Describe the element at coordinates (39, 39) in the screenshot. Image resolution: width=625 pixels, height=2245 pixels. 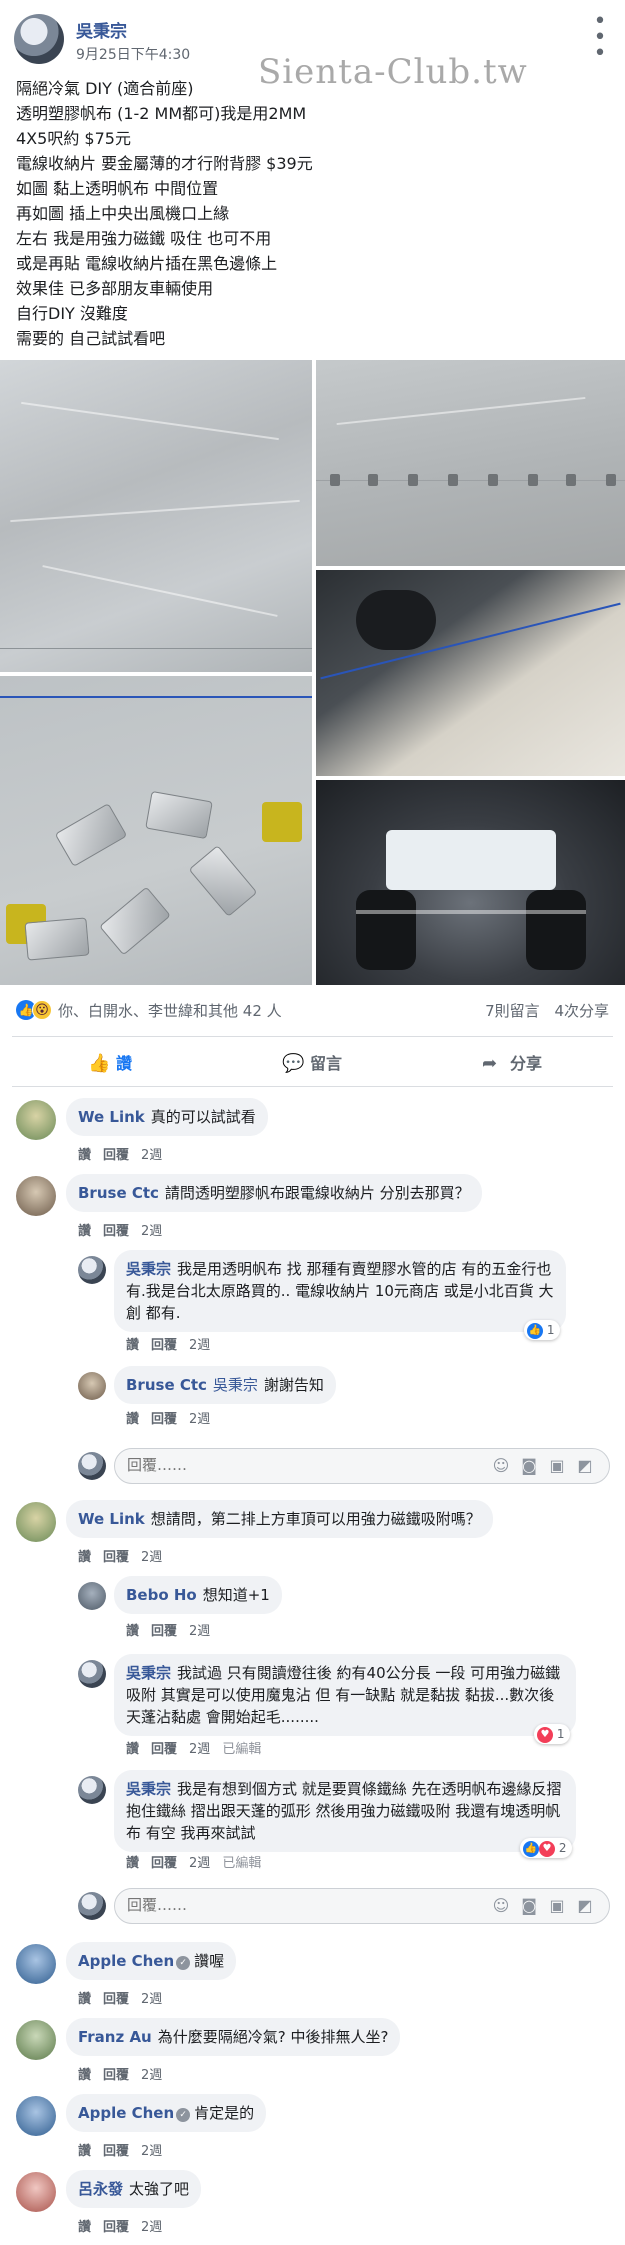
I see `author-avatar` at that location.